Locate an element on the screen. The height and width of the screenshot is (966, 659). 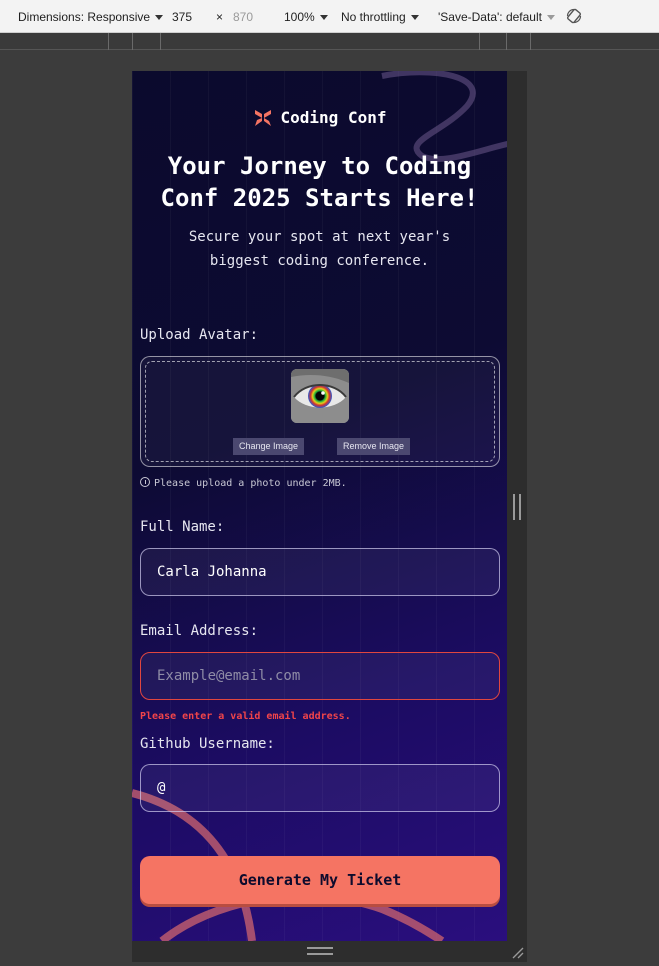
github-label: Github Username: is located at coordinates (207, 744).